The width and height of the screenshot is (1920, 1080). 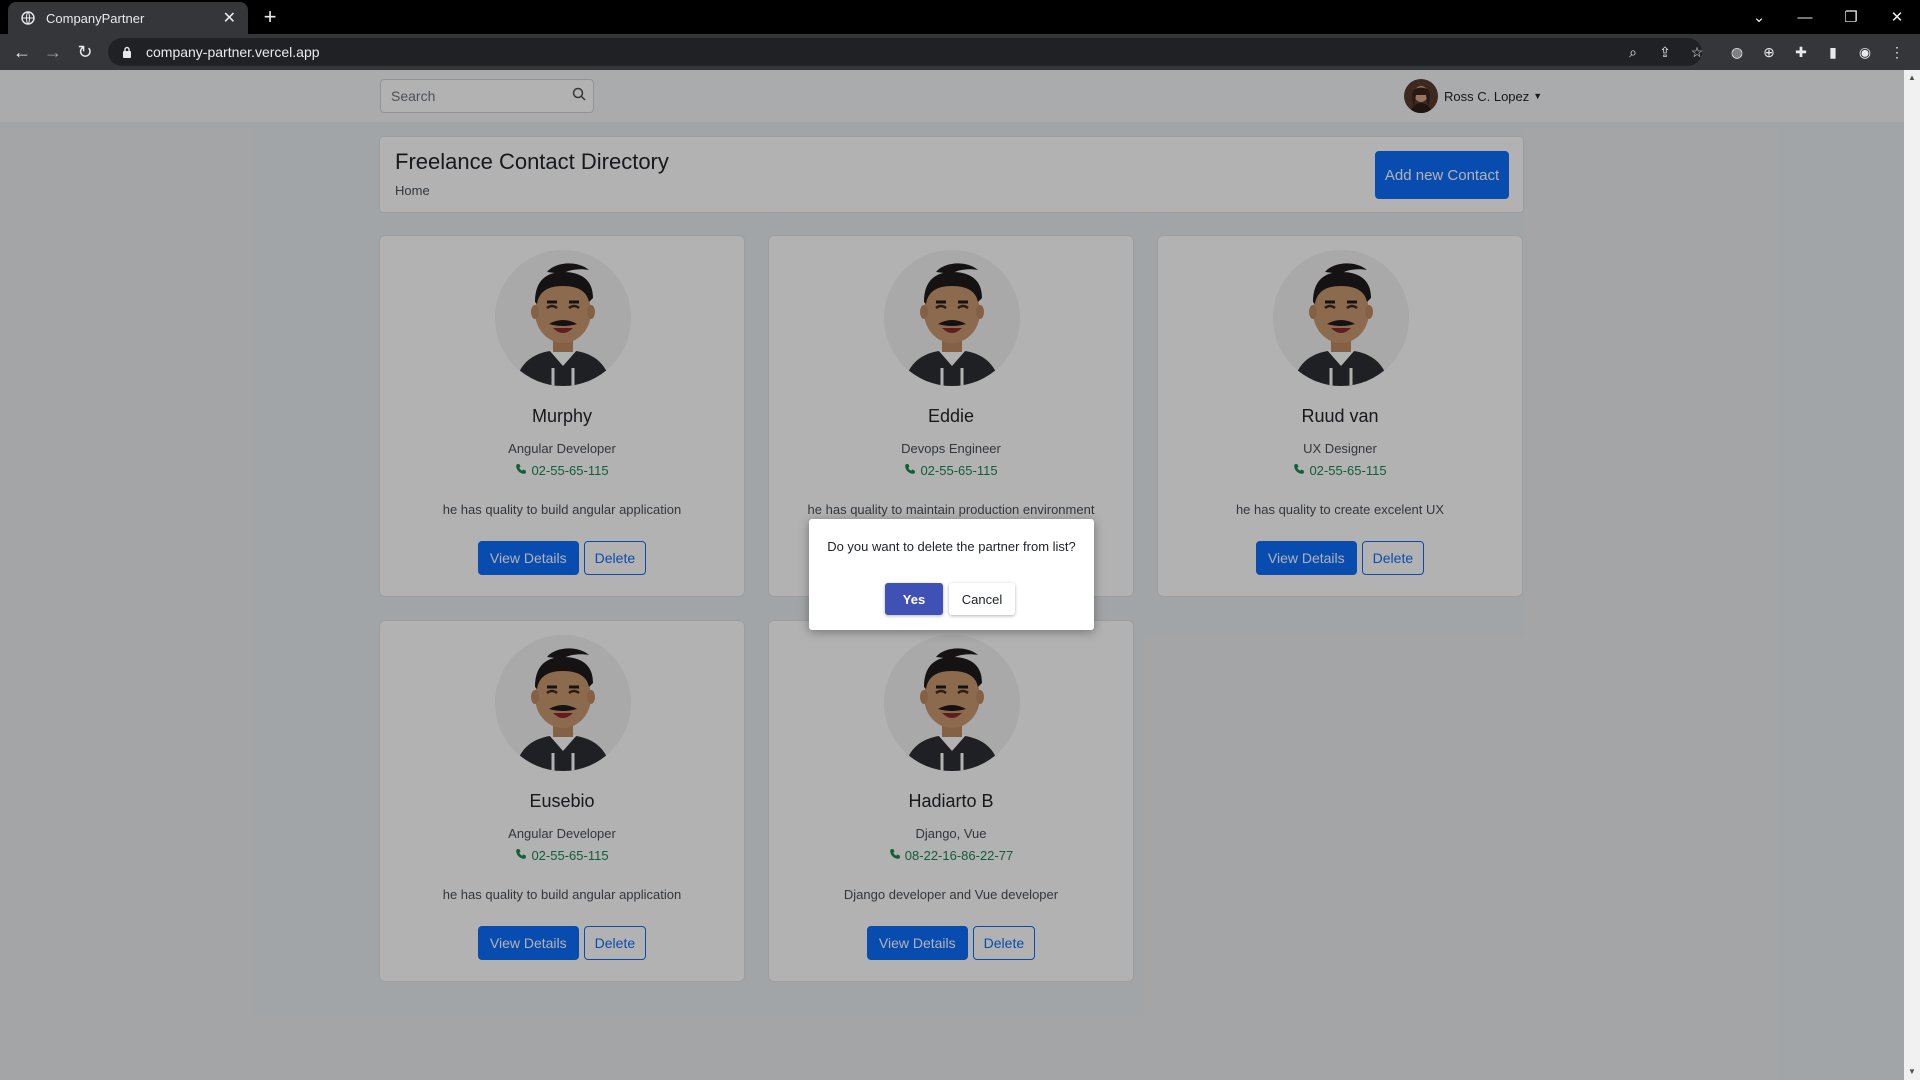 I want to click on page-scrollbar: ▲ ▼, so click(x=1912, y=575).